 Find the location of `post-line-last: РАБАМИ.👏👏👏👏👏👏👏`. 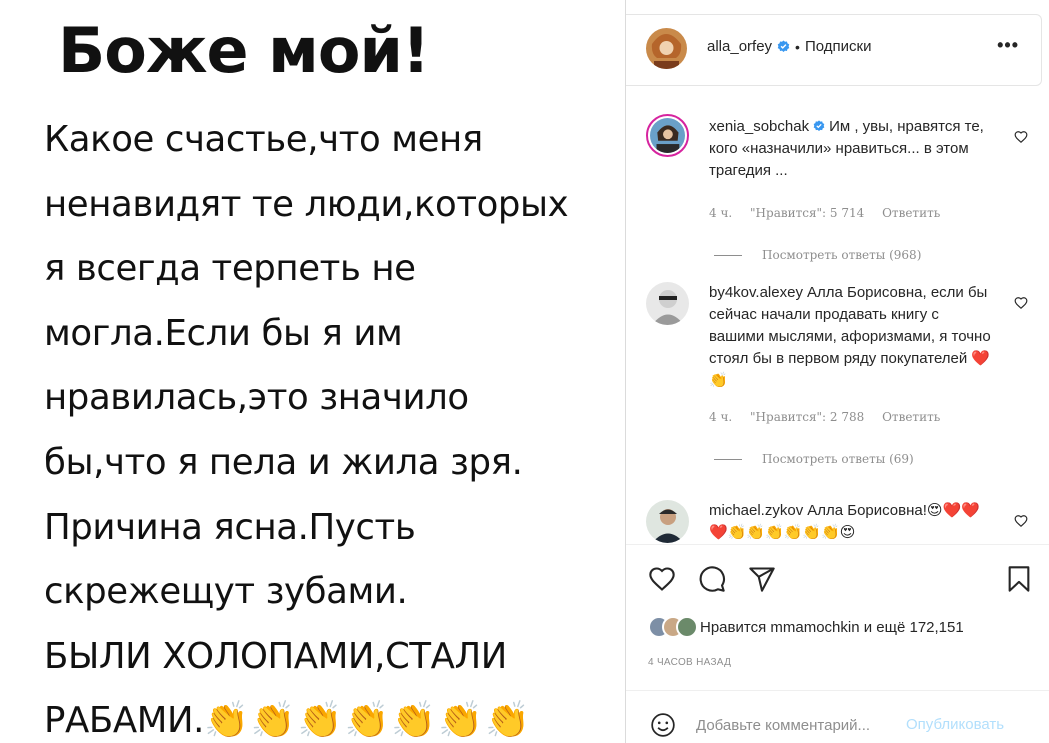

post-line-last: РАБАМИ.👏👏👏👏👏👏👏 is located at coordinates (334, 716).